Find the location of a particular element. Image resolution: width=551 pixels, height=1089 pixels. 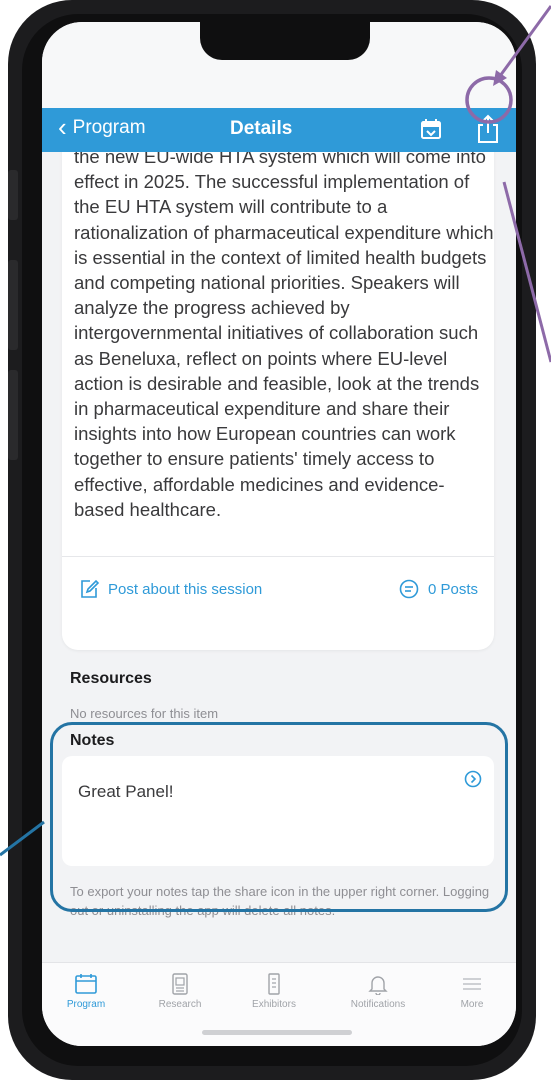

share-icon-highlight-circle is located at coordinates (489, 100).